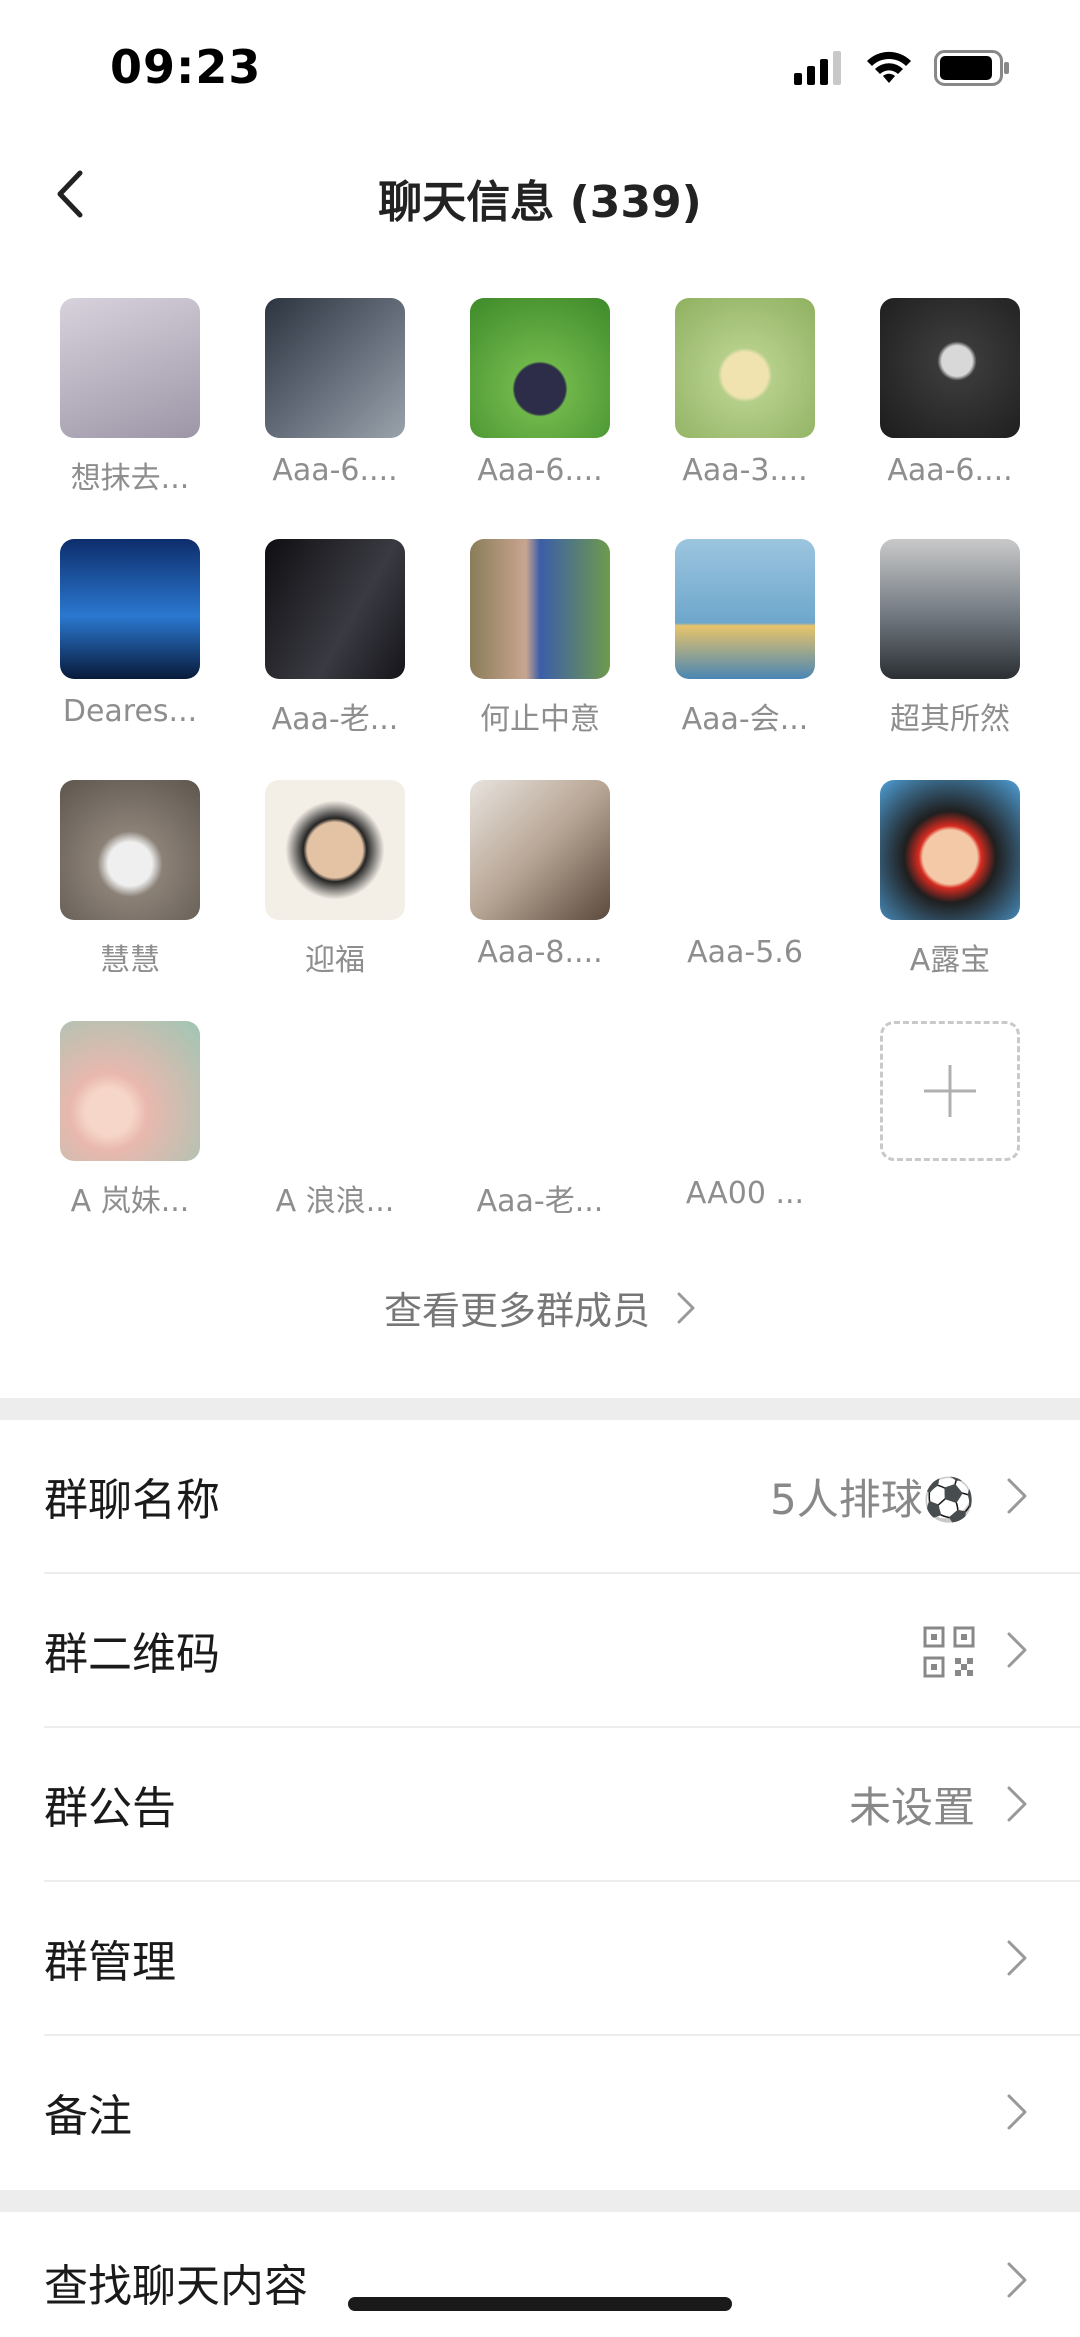 This screenshot has width=1080, height=2337. I want to click on status-time: 09:23, so click(186, 67).